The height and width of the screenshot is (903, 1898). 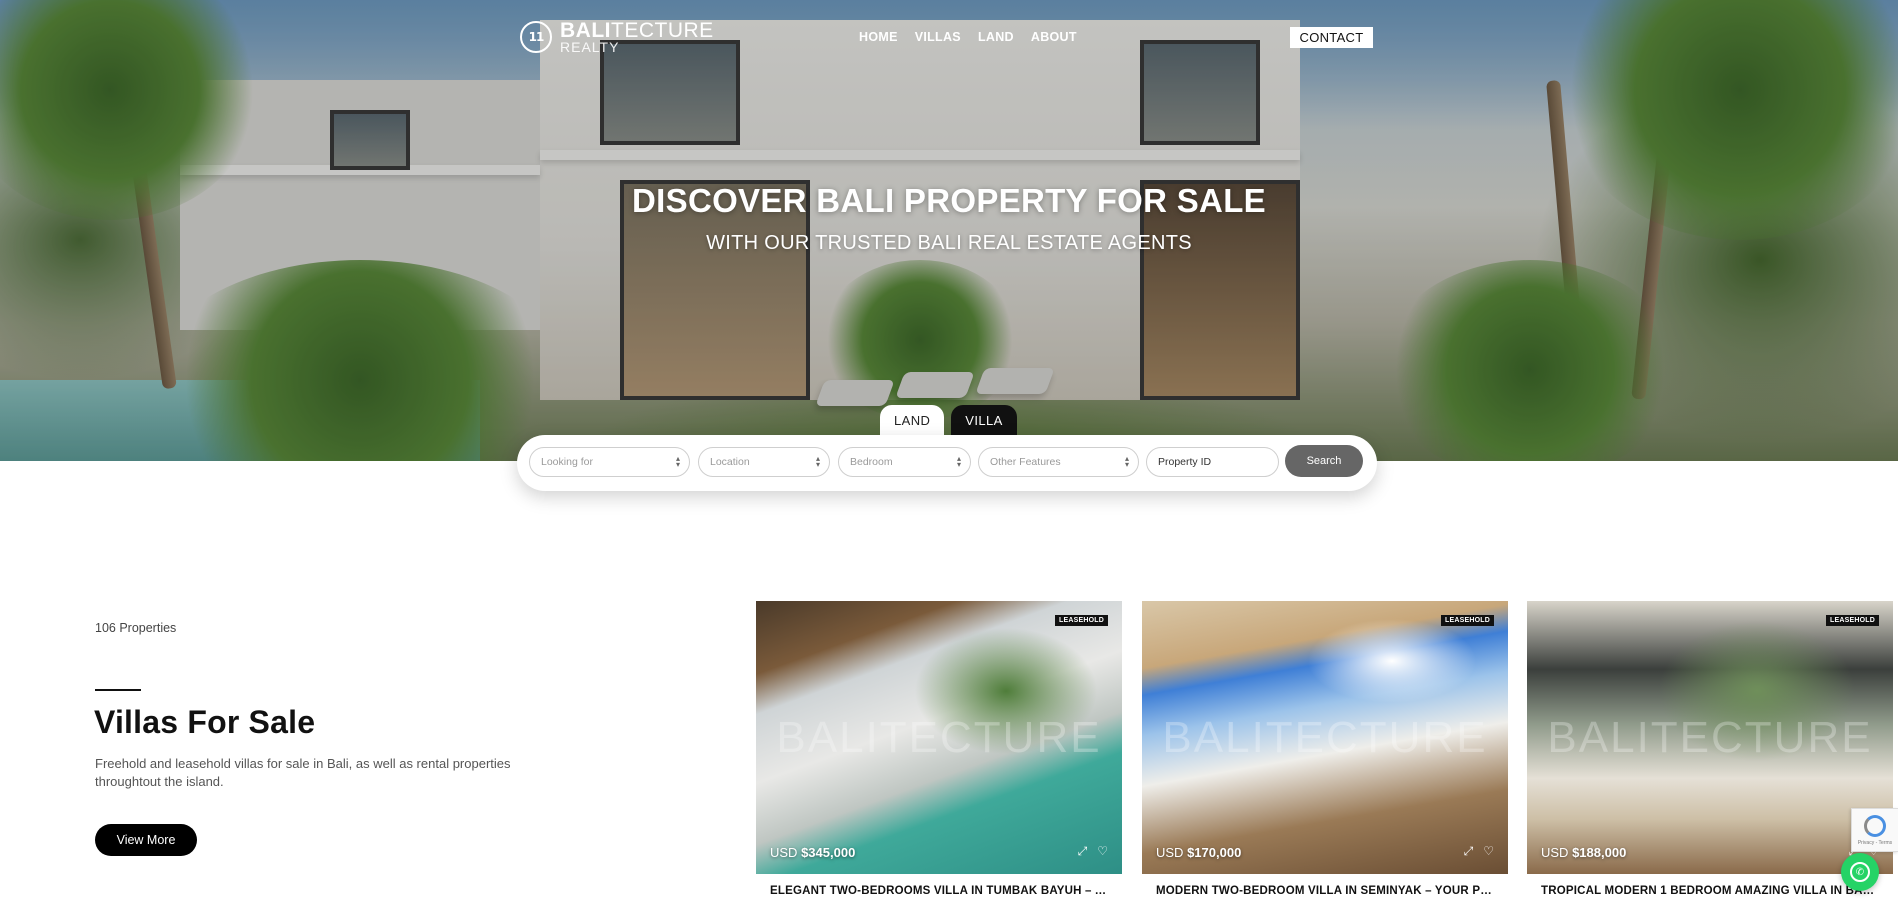 What do you see at coordinates (205, 722) in the screenshot?
I see `section-title: Villas For Sale` at bounding box center [205, 722].